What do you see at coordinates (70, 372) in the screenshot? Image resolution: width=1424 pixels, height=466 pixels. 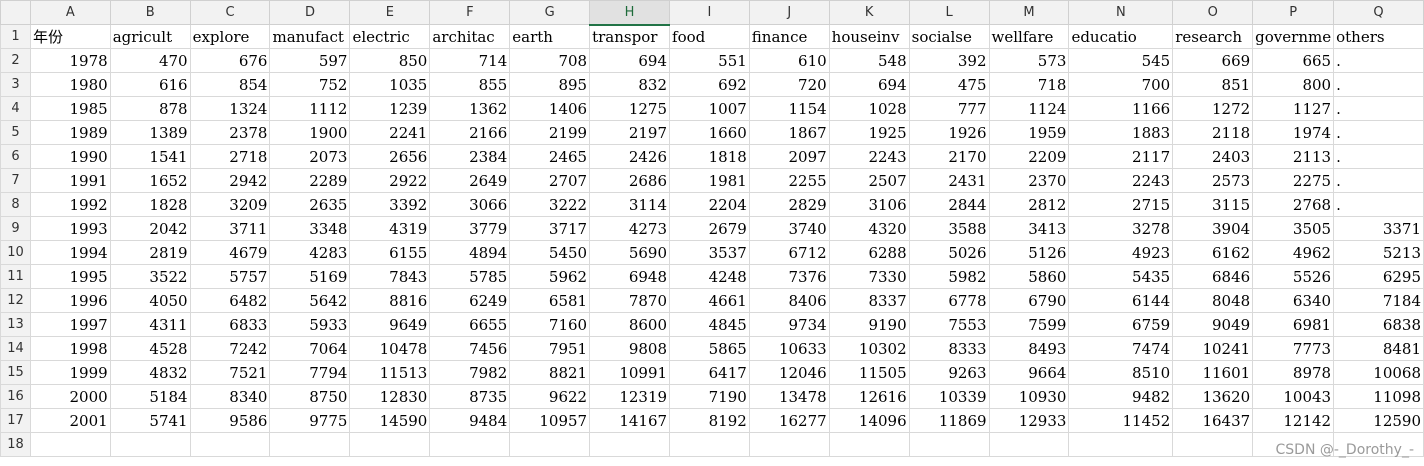 I see `cell: 1999` at bounding box center [70, 372].